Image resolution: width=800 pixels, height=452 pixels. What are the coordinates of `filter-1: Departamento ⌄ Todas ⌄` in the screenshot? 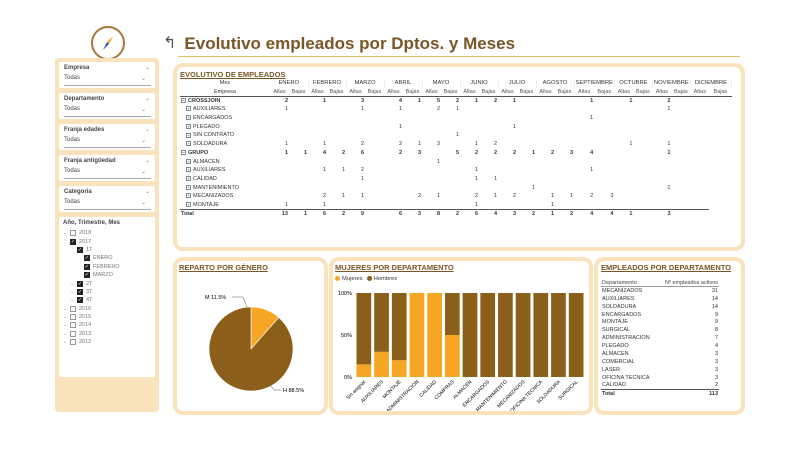 It's located at (107, 106).